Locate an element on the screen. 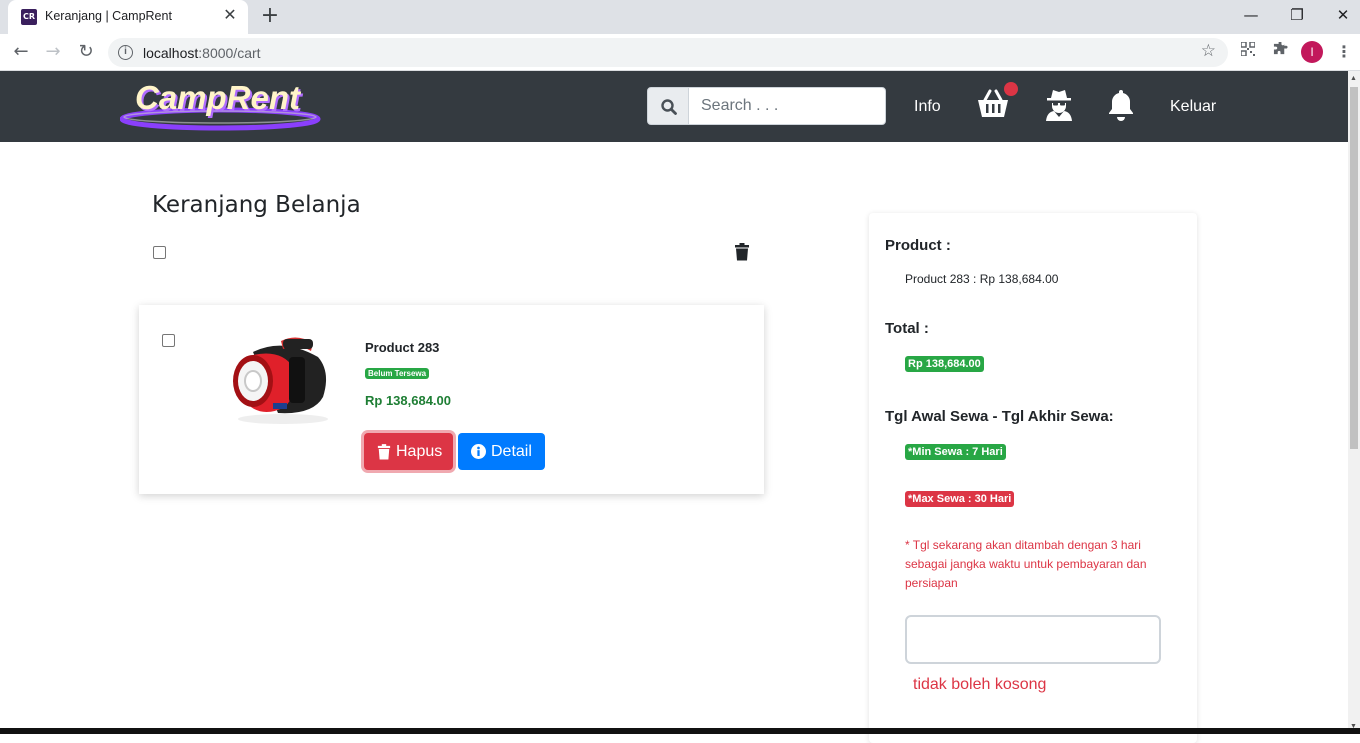  product-name: Product 283 is located at coordinates (402, 347).